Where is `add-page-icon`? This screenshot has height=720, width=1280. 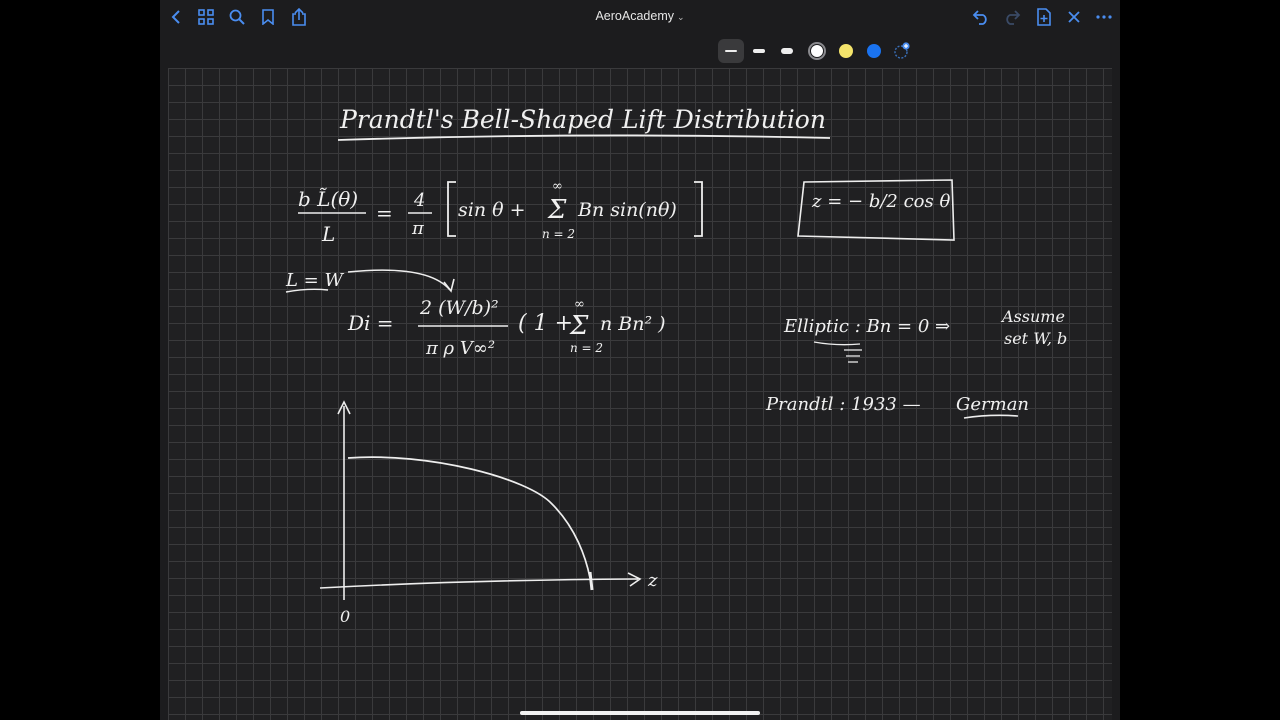
add-page-icon is located at coordinates (1044, 17).